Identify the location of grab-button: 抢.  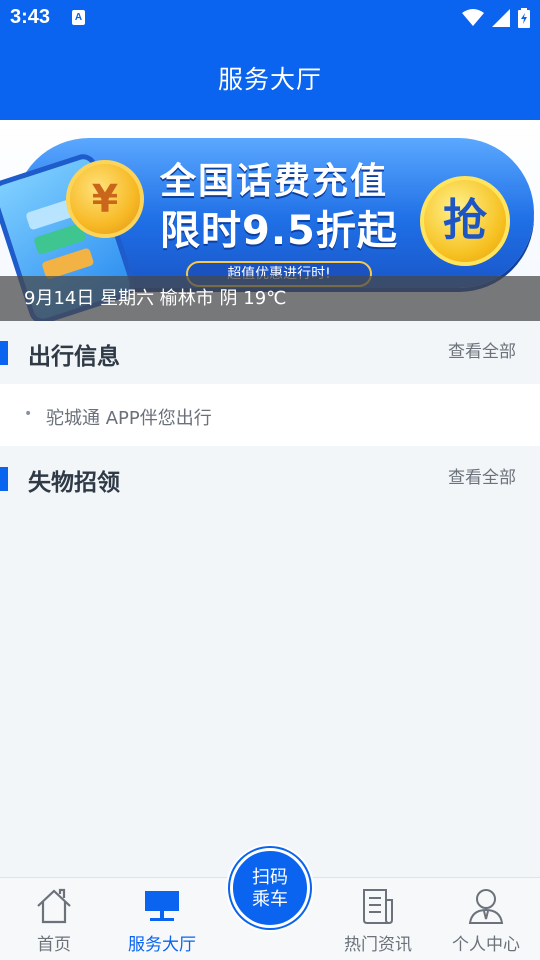
(465, 221).